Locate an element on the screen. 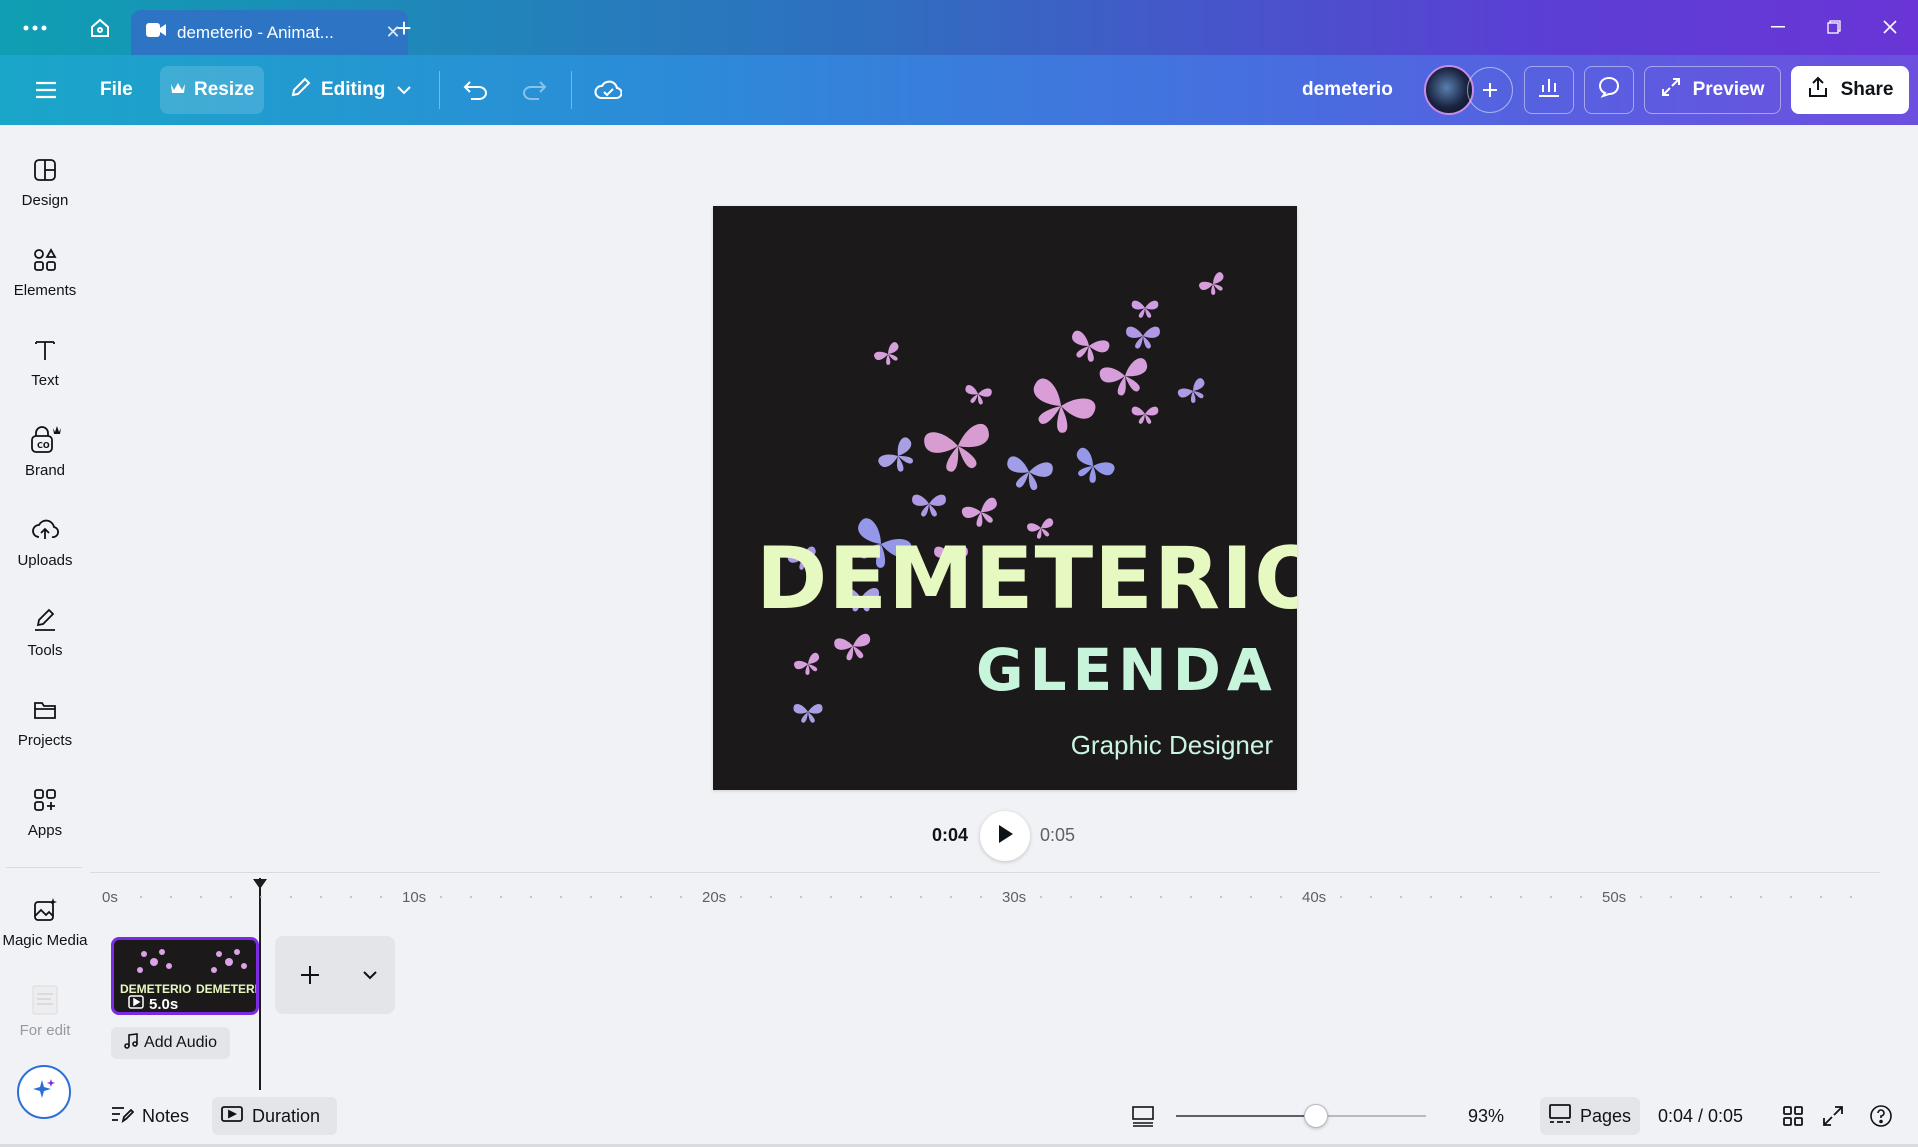 This screenshot has height=1147, width=1918. sidebar-item-text: Text is located at coordinates (45, 370).